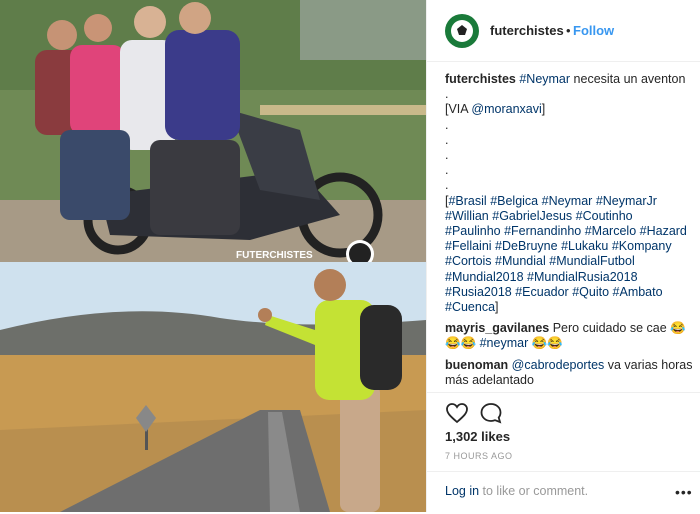 The height and width of the screenshot is (514, 700). I want to click on hashtag-link: #GabrielJesus, so click(532, 216).